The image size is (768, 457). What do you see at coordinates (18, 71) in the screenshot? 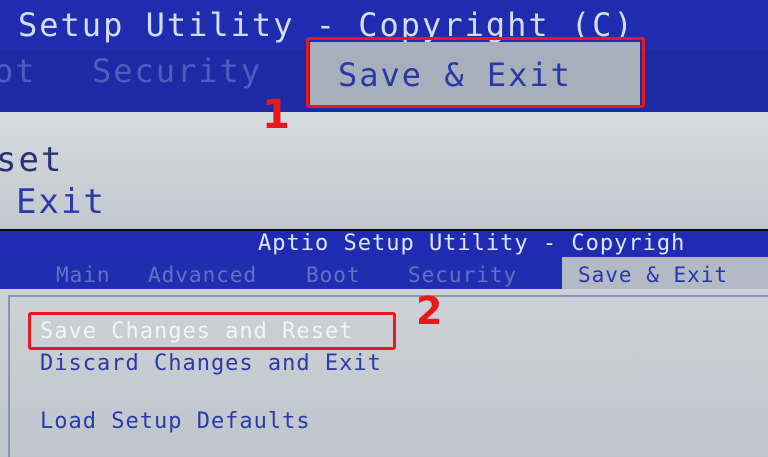
I see `tab-boot: ot` at bounding box center [18, 71].